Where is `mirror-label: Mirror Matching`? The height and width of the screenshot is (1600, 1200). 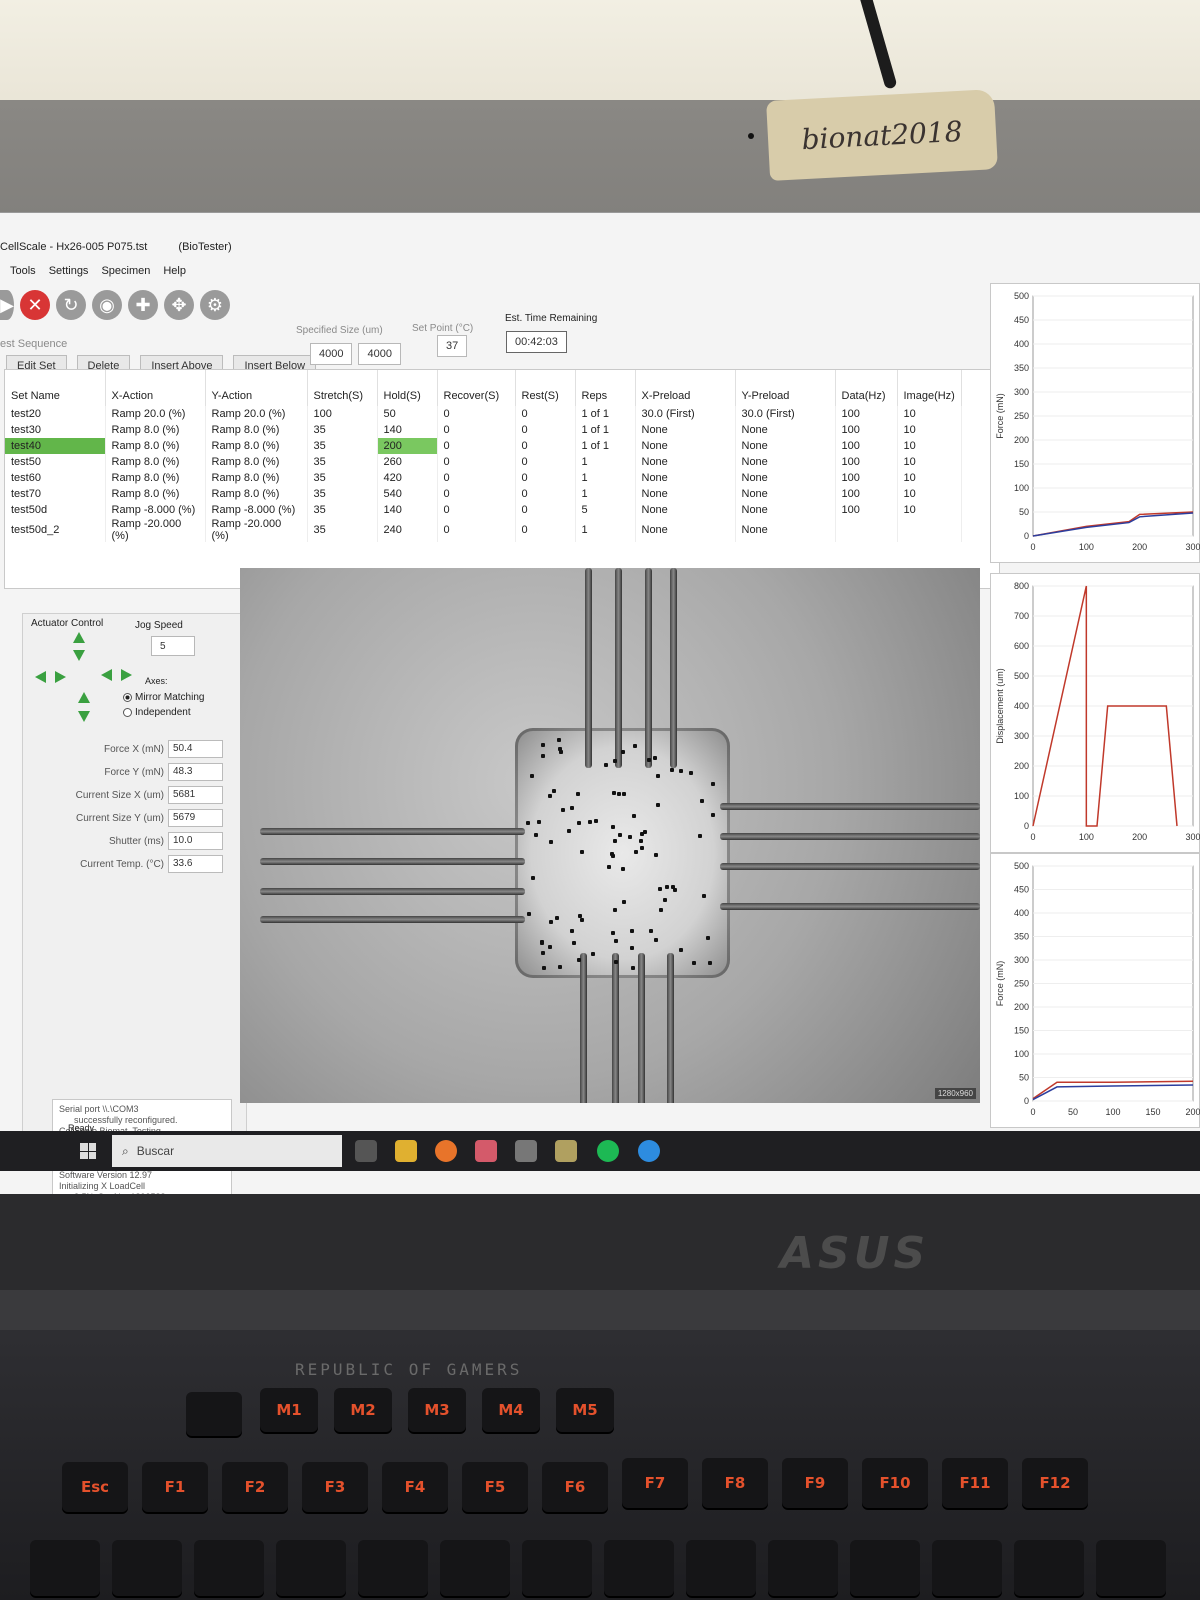
mirror-label: Mirror Matching is located at coordinates (170, 697).